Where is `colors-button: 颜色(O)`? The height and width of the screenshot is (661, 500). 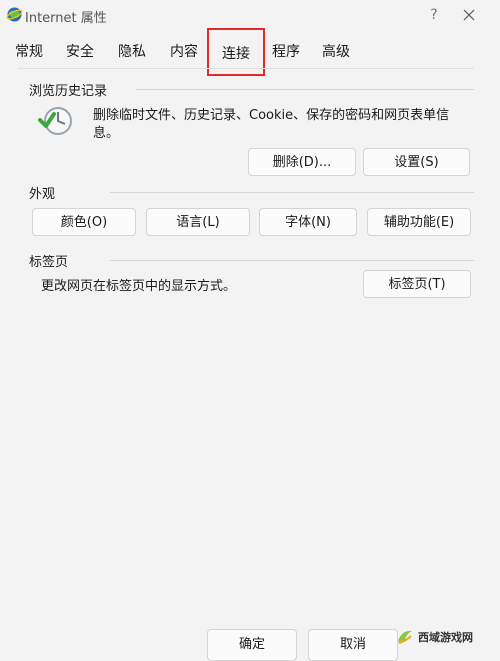
colors-button: 颜色(O) is located at coordinates (84, 222).